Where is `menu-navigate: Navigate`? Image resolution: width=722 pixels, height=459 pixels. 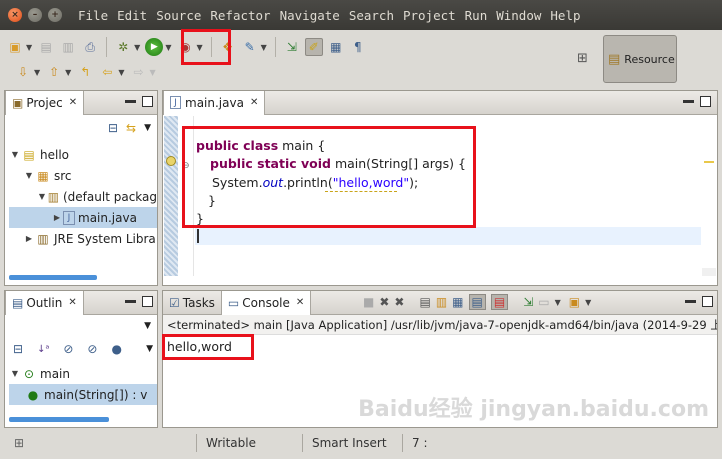 menu-navigate: Navigate is located at coordinates (310, 15).